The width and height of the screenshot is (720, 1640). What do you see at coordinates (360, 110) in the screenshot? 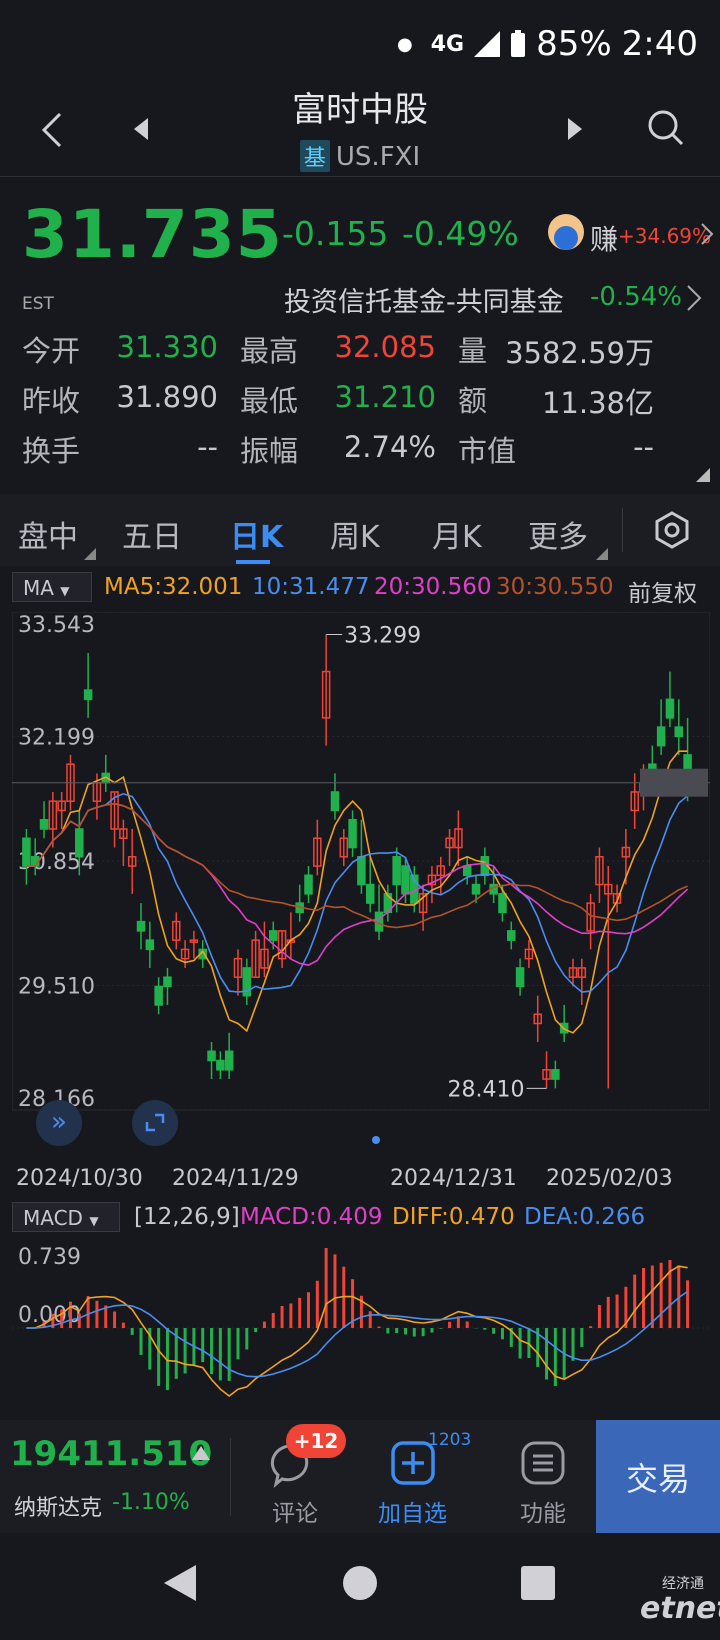
I see `page-title: 富时中股` at bounding box center [360, 110].